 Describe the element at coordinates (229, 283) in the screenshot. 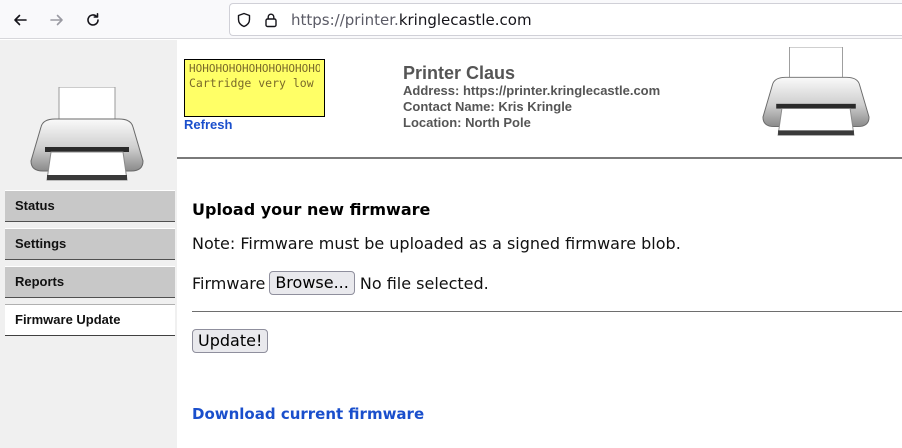

I see `firmware-label: Firmware` at that location.